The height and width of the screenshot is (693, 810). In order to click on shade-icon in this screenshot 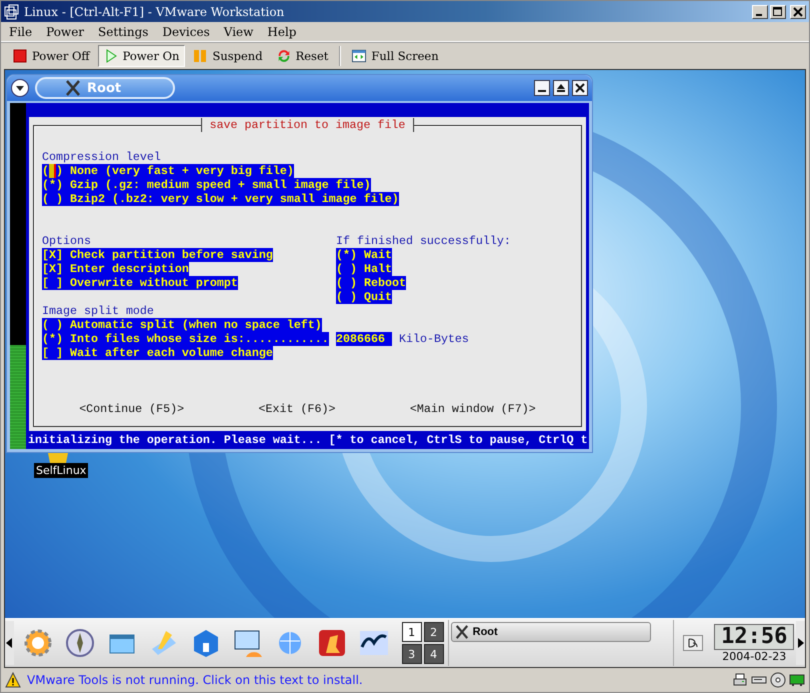, I will do `click(561, 88)`.